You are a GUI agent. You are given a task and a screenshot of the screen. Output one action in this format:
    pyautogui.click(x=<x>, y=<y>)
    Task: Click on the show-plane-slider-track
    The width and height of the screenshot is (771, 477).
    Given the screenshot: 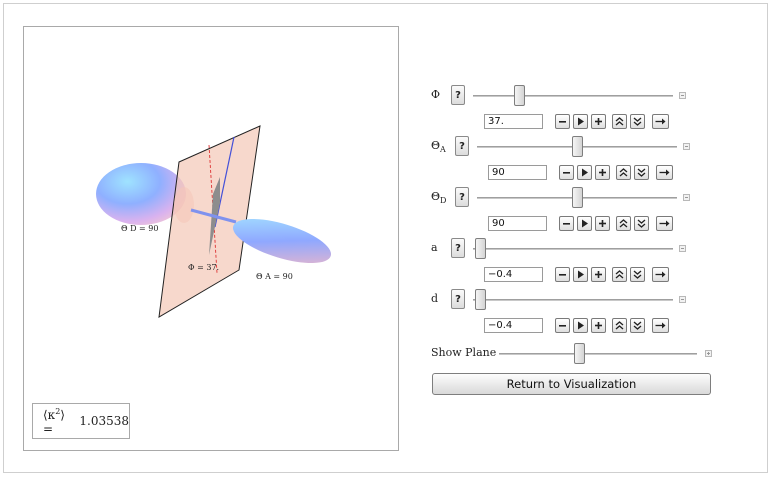 What is the action you would take?
    pyautogui.click(x=598, y=354)
    